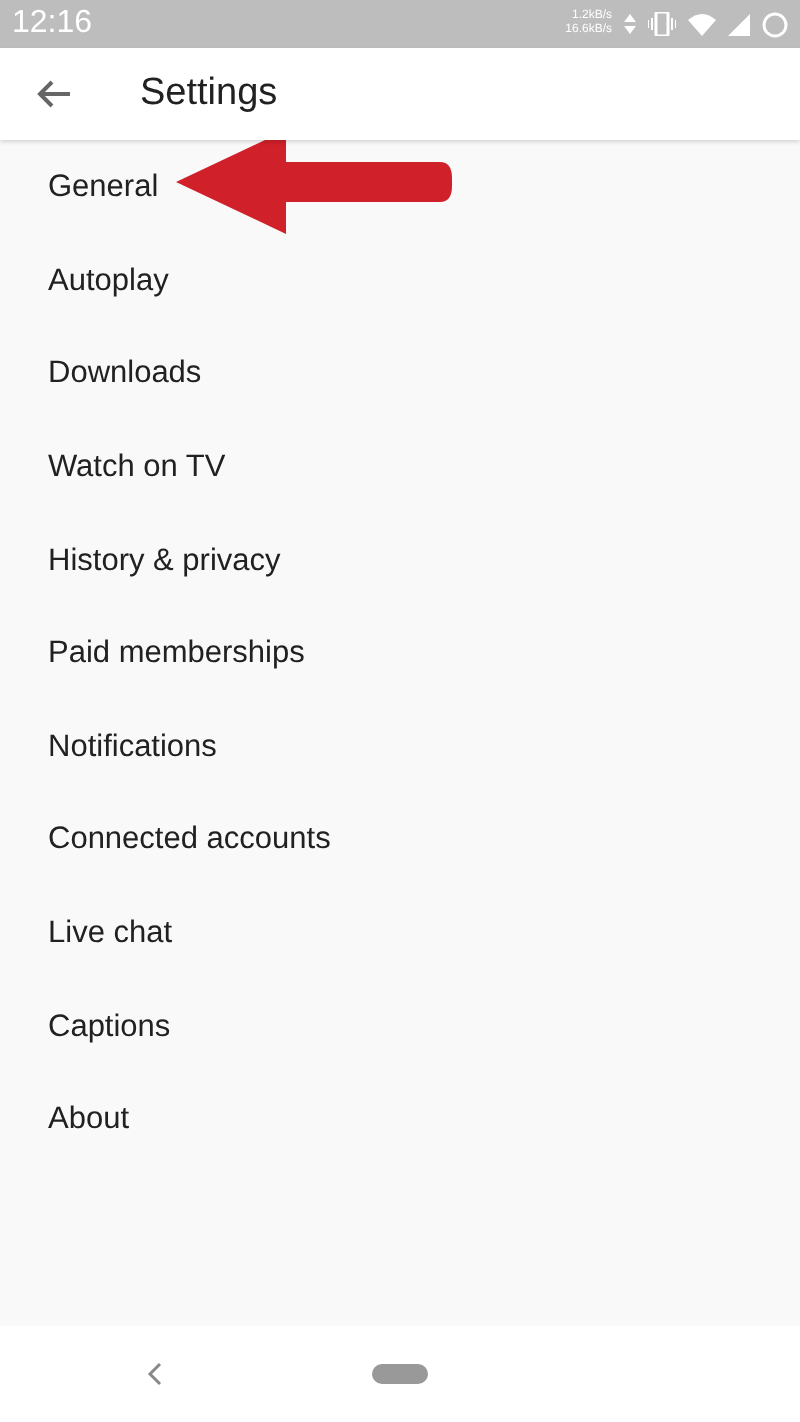 Image resolution: width=800 pixels, height=1422 pixels. What do you see at coordinates (630, 24) in the screenshot?
I see `data-arrows-icon` at bounding box center [630, 24].